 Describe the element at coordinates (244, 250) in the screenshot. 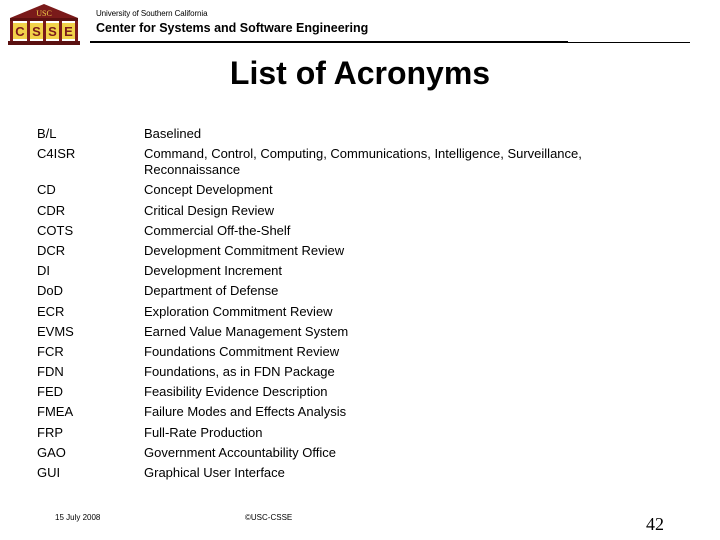

I see `acronym-definition: Development Commitment Review` at that location.